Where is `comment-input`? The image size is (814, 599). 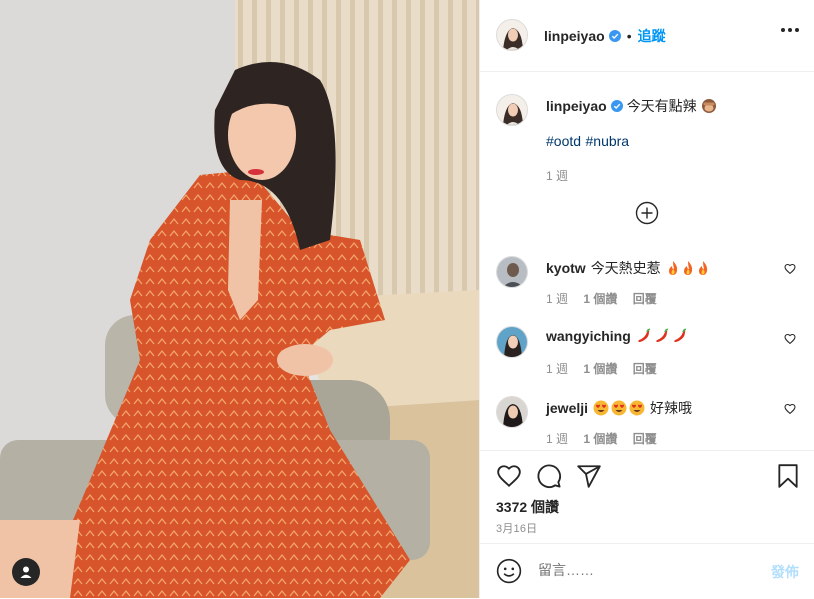 comment-input is located at coordinates (638, 570).